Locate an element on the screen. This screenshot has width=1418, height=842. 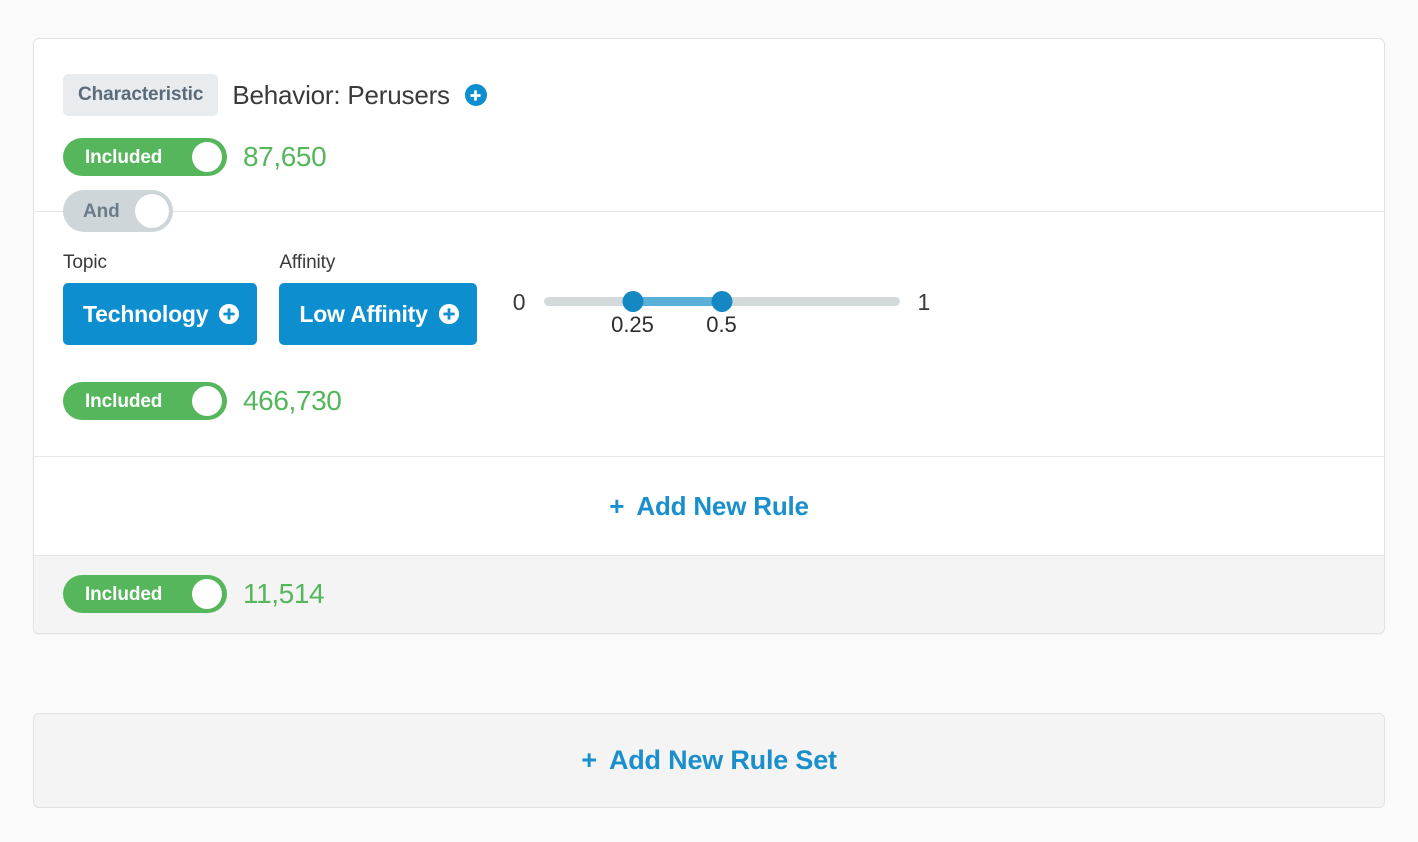
affinity-field: Affinity Low Affinity is located at coordinates (378, 298).